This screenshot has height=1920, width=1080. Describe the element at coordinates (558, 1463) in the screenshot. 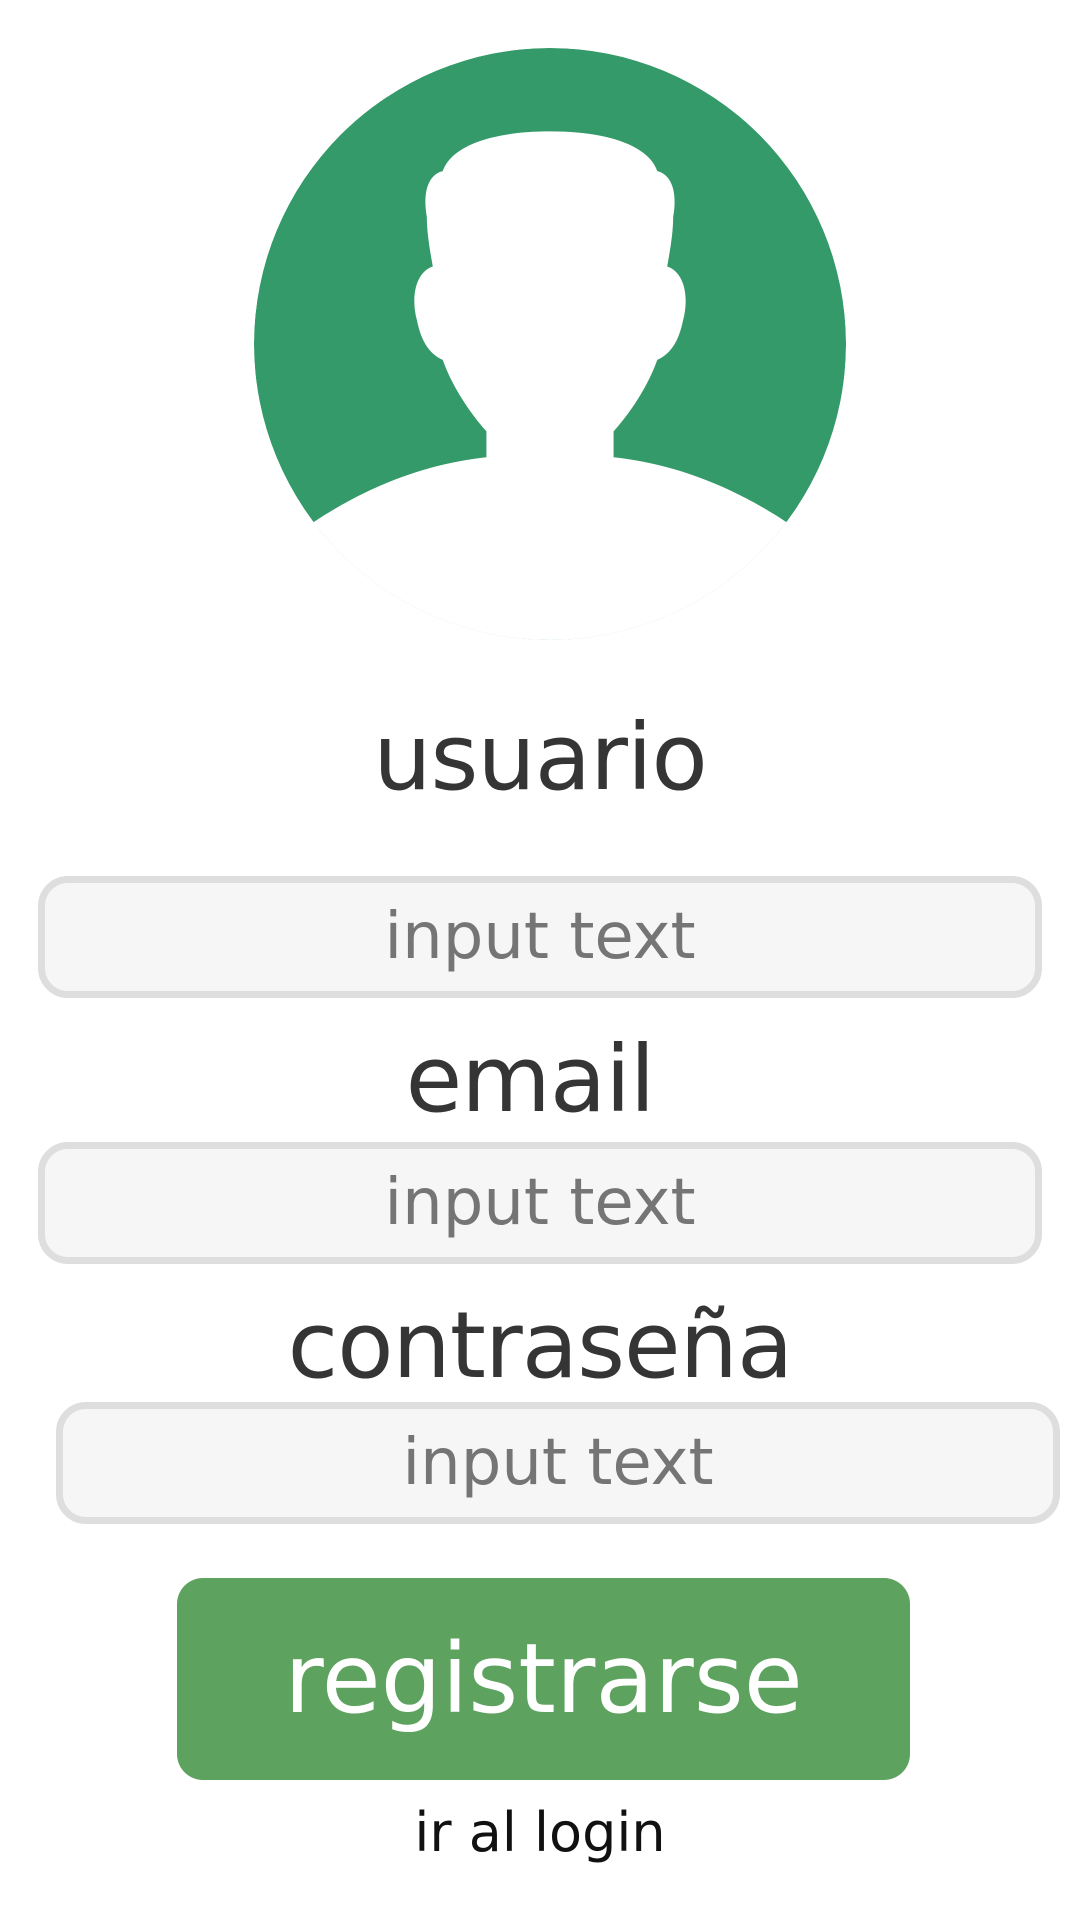

I see `password-input` at that location.